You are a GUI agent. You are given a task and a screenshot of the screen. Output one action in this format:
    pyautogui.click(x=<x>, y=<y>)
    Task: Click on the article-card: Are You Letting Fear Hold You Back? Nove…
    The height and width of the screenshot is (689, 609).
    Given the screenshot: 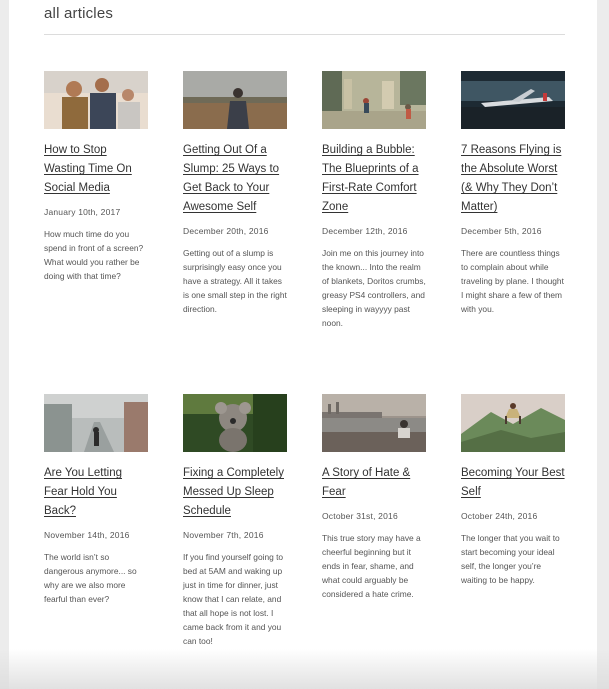 What is the action you would take?
    pyautogui.click(x=96, y=500)
    